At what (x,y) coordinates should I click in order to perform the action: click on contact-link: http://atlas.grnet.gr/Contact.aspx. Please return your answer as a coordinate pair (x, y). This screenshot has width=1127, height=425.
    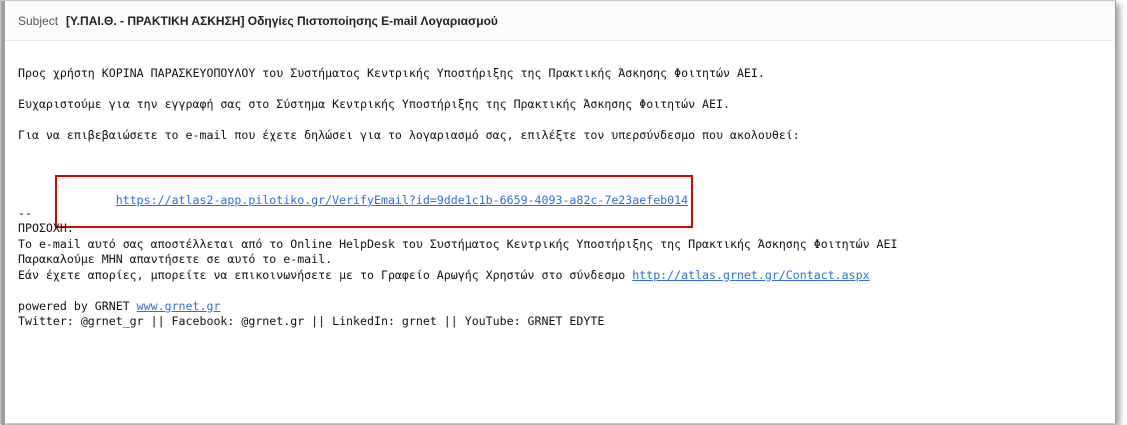
    Looking at the image, I should click on (750, 275).